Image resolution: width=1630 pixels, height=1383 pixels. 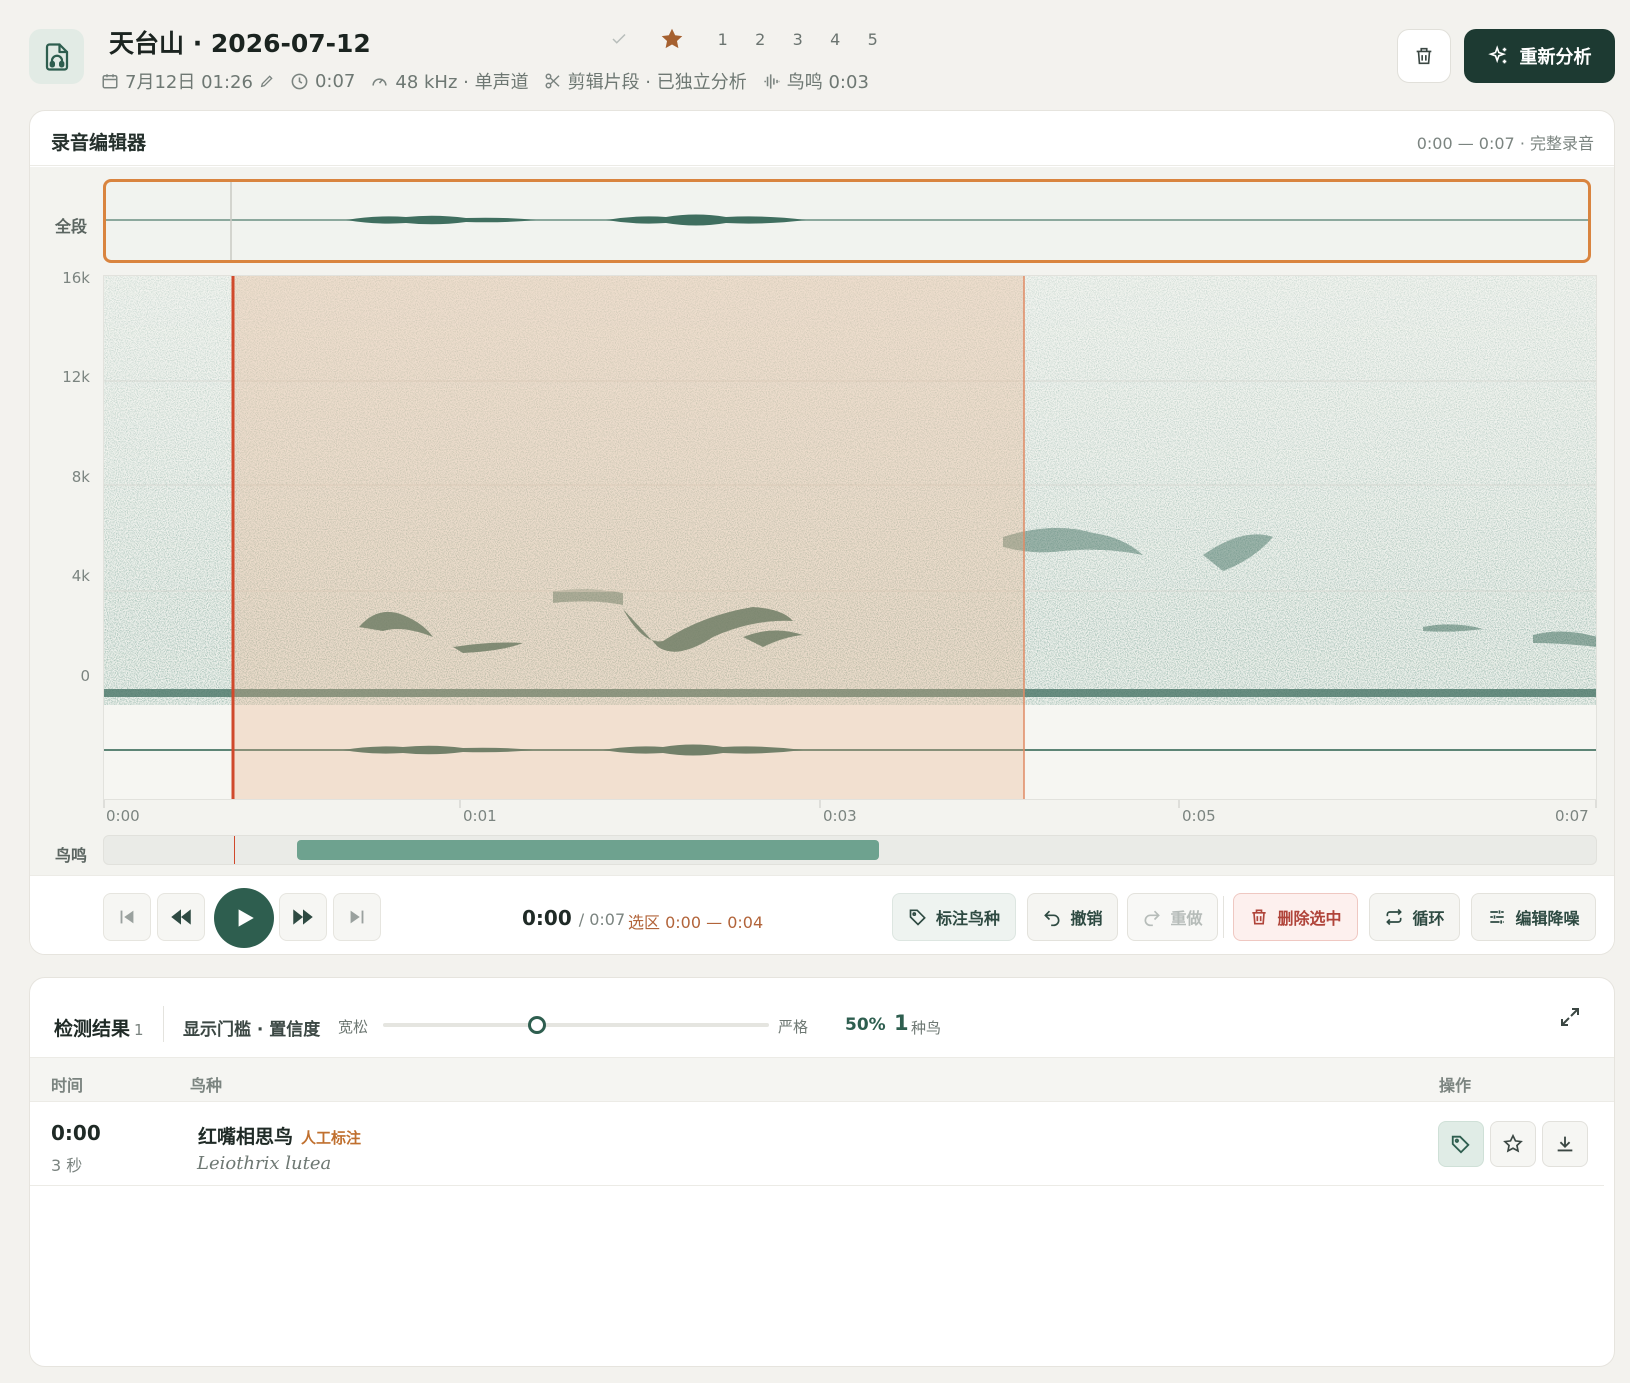 What do you see at coordinates (1394, 917) in the screenshot?
I see `loop-icon` at bounding box center [1394, 917].